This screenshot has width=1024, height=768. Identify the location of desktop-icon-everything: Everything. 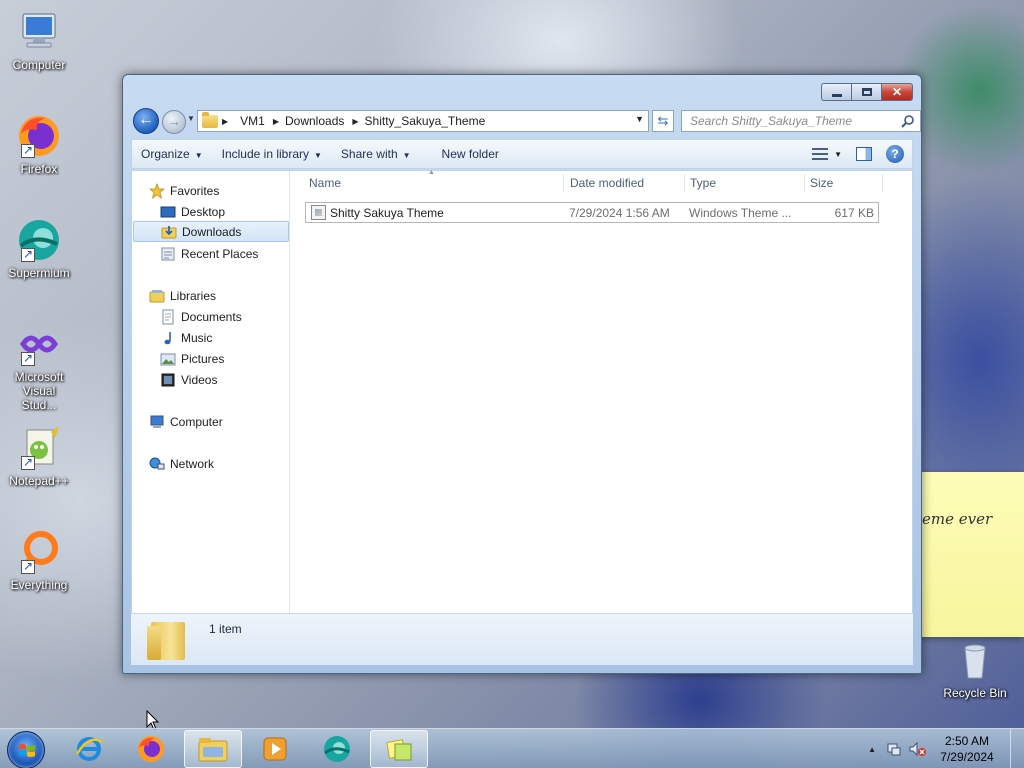
(39, 560).